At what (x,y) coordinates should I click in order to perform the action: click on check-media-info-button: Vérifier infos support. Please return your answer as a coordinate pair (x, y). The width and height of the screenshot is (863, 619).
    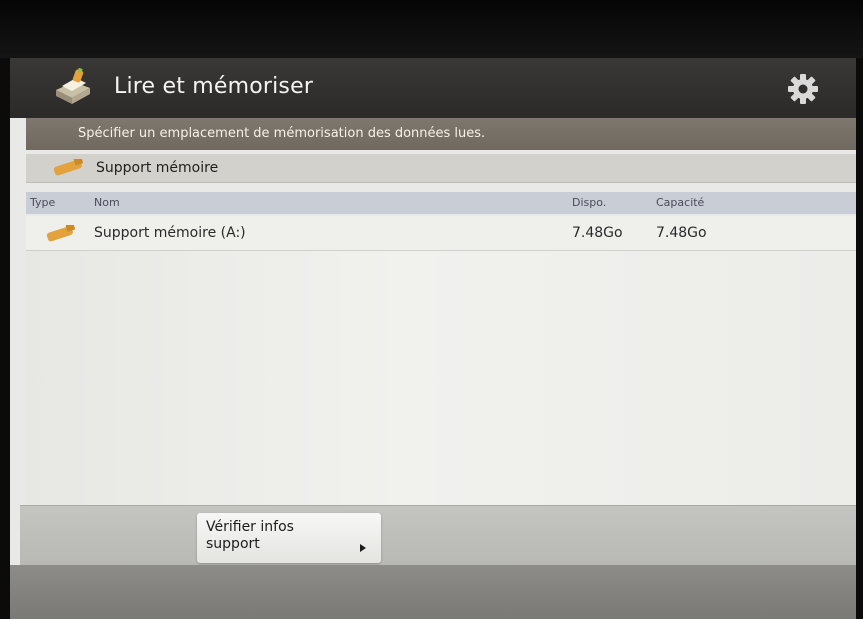
    Looking at the image, I should click on (289, 538).